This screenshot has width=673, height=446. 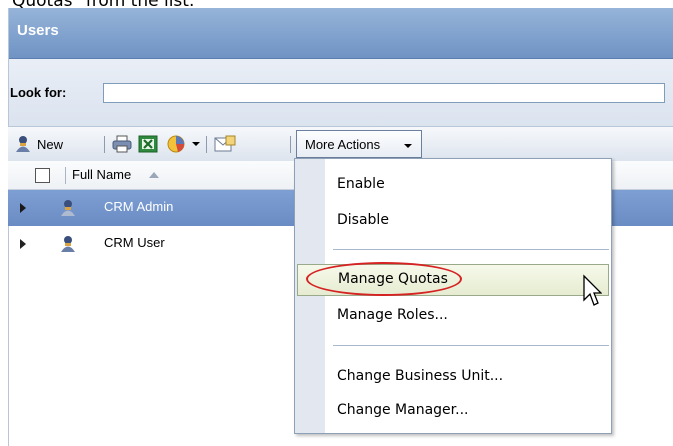 What do you see at coordinates (134, 242) in the screenshot?
I see `row-name: CRM User` at bounding box center [134, 242].